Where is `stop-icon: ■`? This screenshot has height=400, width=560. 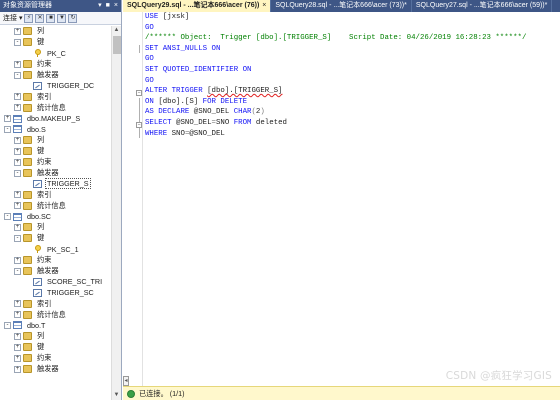
stop-icon: ■ is located at coordinates (51, 18).